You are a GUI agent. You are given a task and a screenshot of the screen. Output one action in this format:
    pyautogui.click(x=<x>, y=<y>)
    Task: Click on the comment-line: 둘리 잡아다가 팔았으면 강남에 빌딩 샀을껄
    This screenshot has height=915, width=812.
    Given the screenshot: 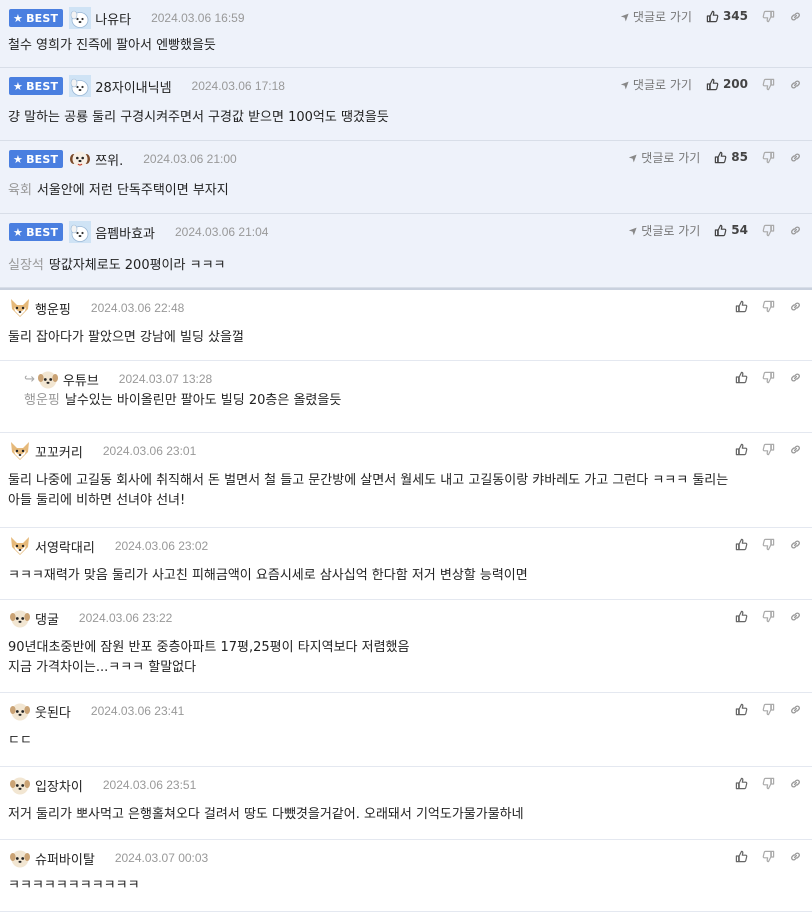 What is the action you would take?
    pyautogui.click(x=405, y=338)
    